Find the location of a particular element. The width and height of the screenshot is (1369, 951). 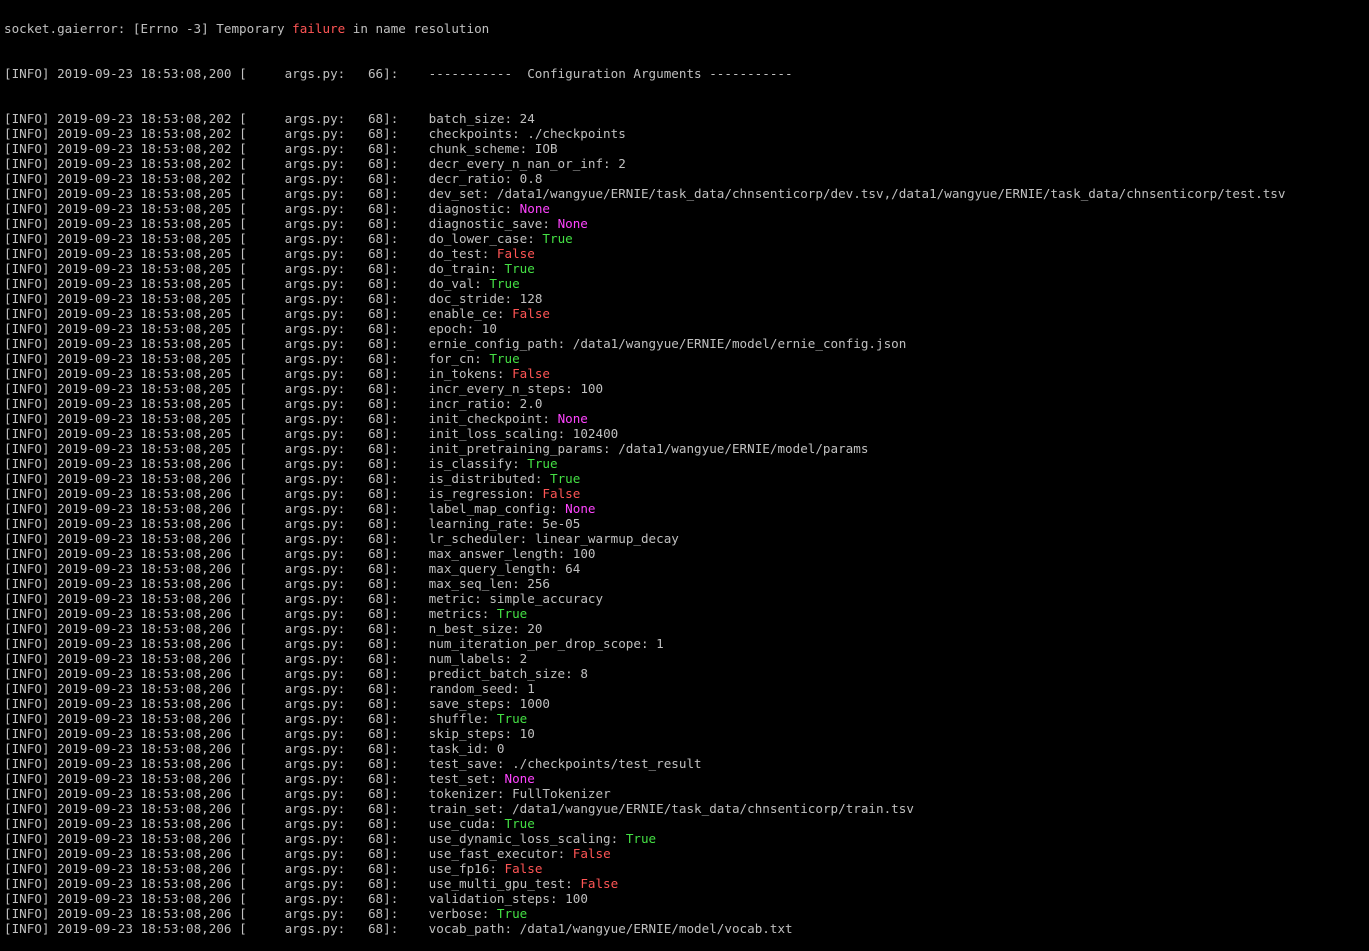

config-key: use_multi_gpu_test is located at coordinates (497, 883).